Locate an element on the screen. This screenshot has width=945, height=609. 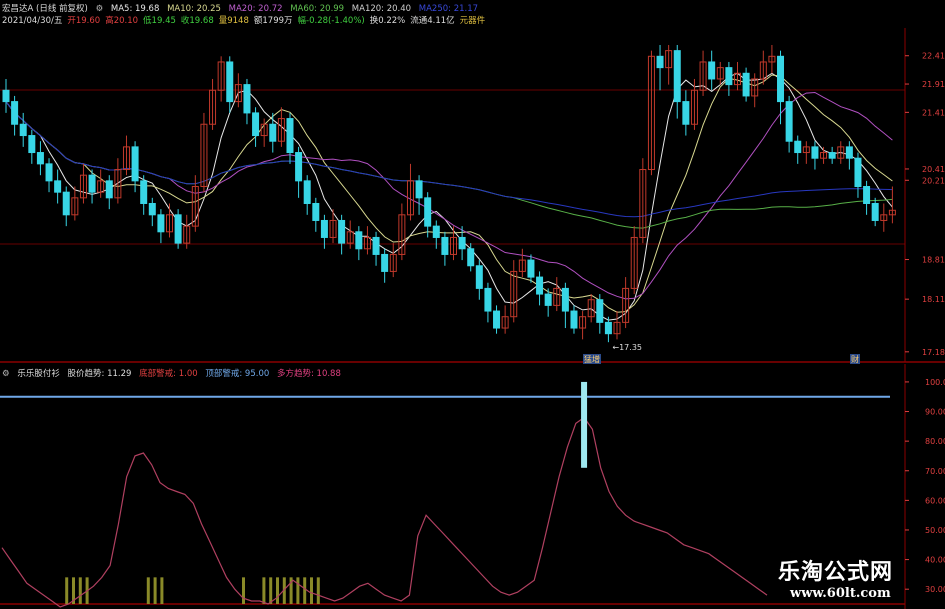
sub-y-tick-label: 80.00 is located at coordinates (935, 441).